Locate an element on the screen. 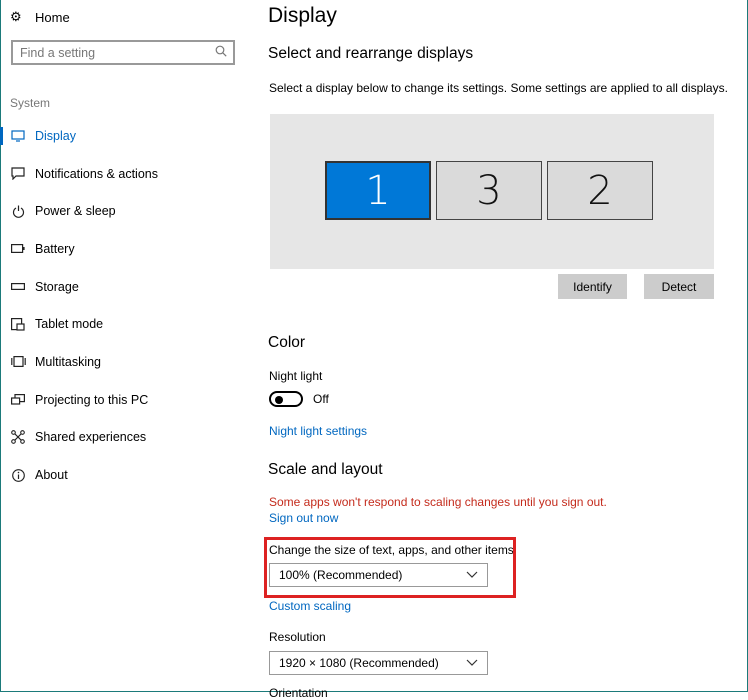  shared-experiences-icon is located at coordinates (18, 437).